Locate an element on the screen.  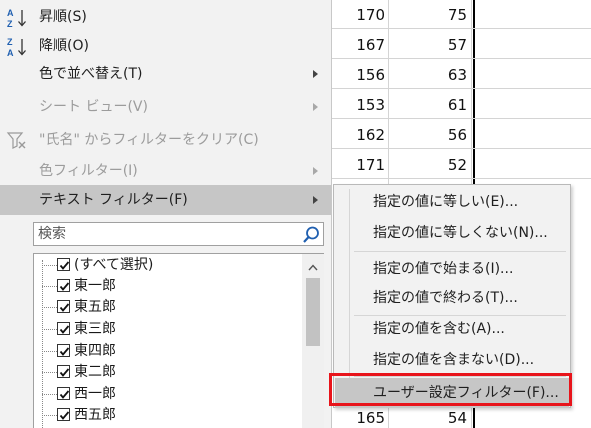
cell-weight: 61 is located at coordinates (429, 105).